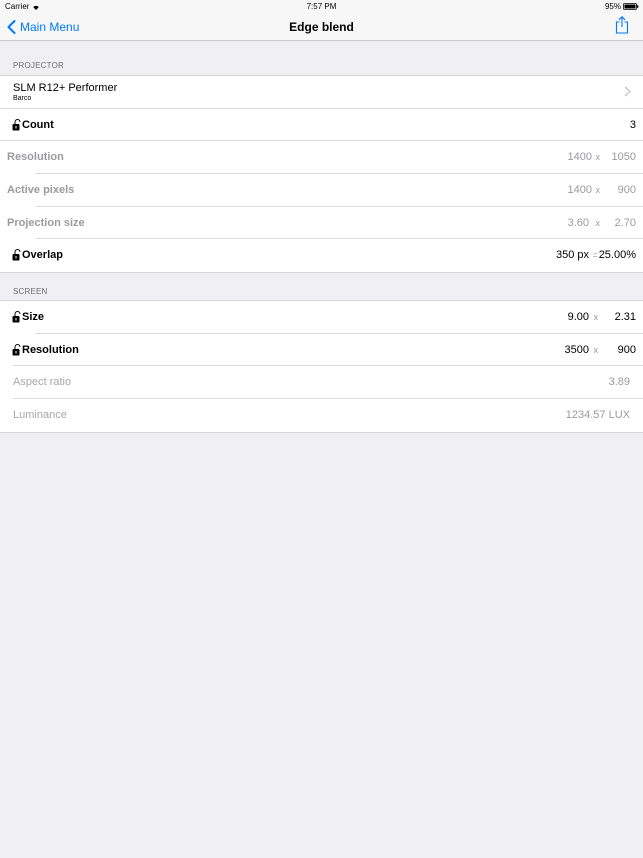  I want to click on page-title: Edge blend, so click(321, 27).